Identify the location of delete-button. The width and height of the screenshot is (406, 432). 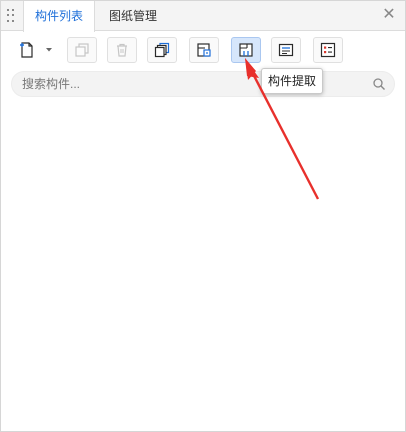
(122, 50).